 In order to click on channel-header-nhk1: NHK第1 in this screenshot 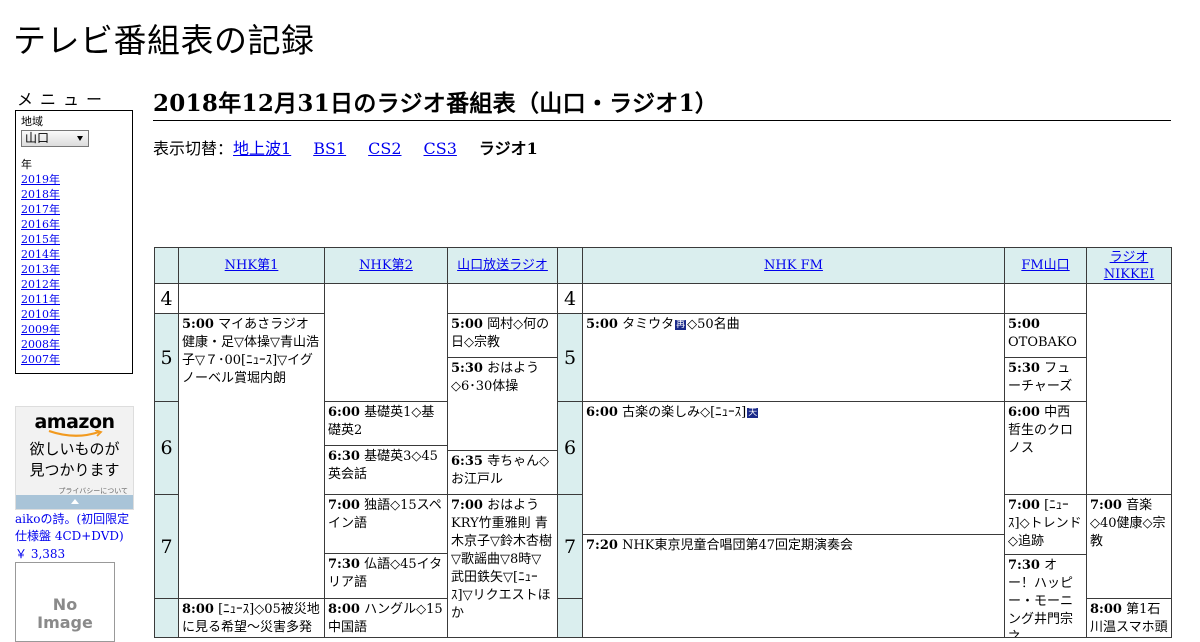, I will do `click(251, 265)`.